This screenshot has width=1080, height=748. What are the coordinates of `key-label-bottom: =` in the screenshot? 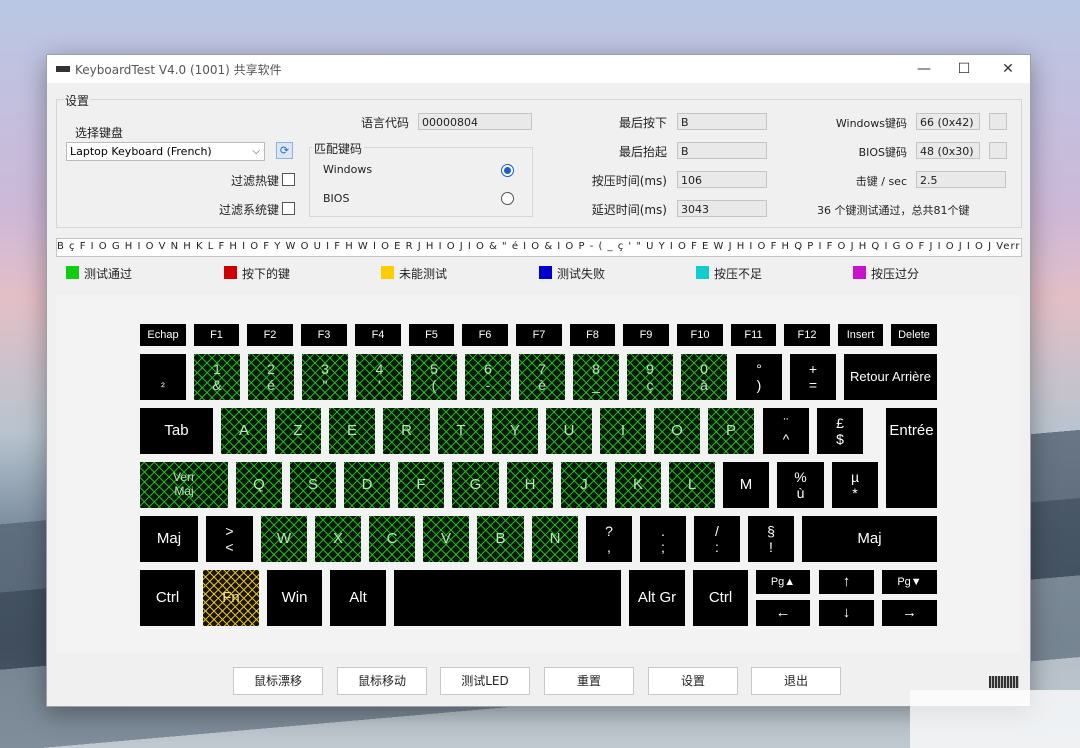 It's located at (813, 385).